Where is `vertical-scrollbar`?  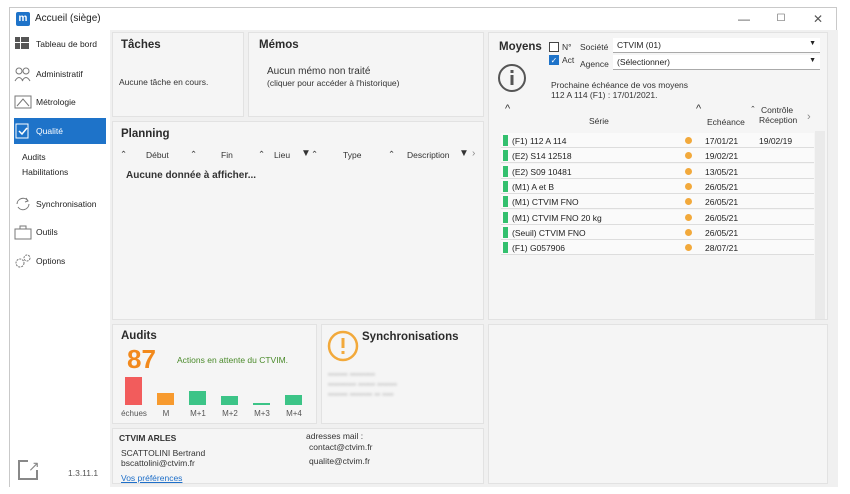 vertical-scrollbar is located at coordinates (820, 225).